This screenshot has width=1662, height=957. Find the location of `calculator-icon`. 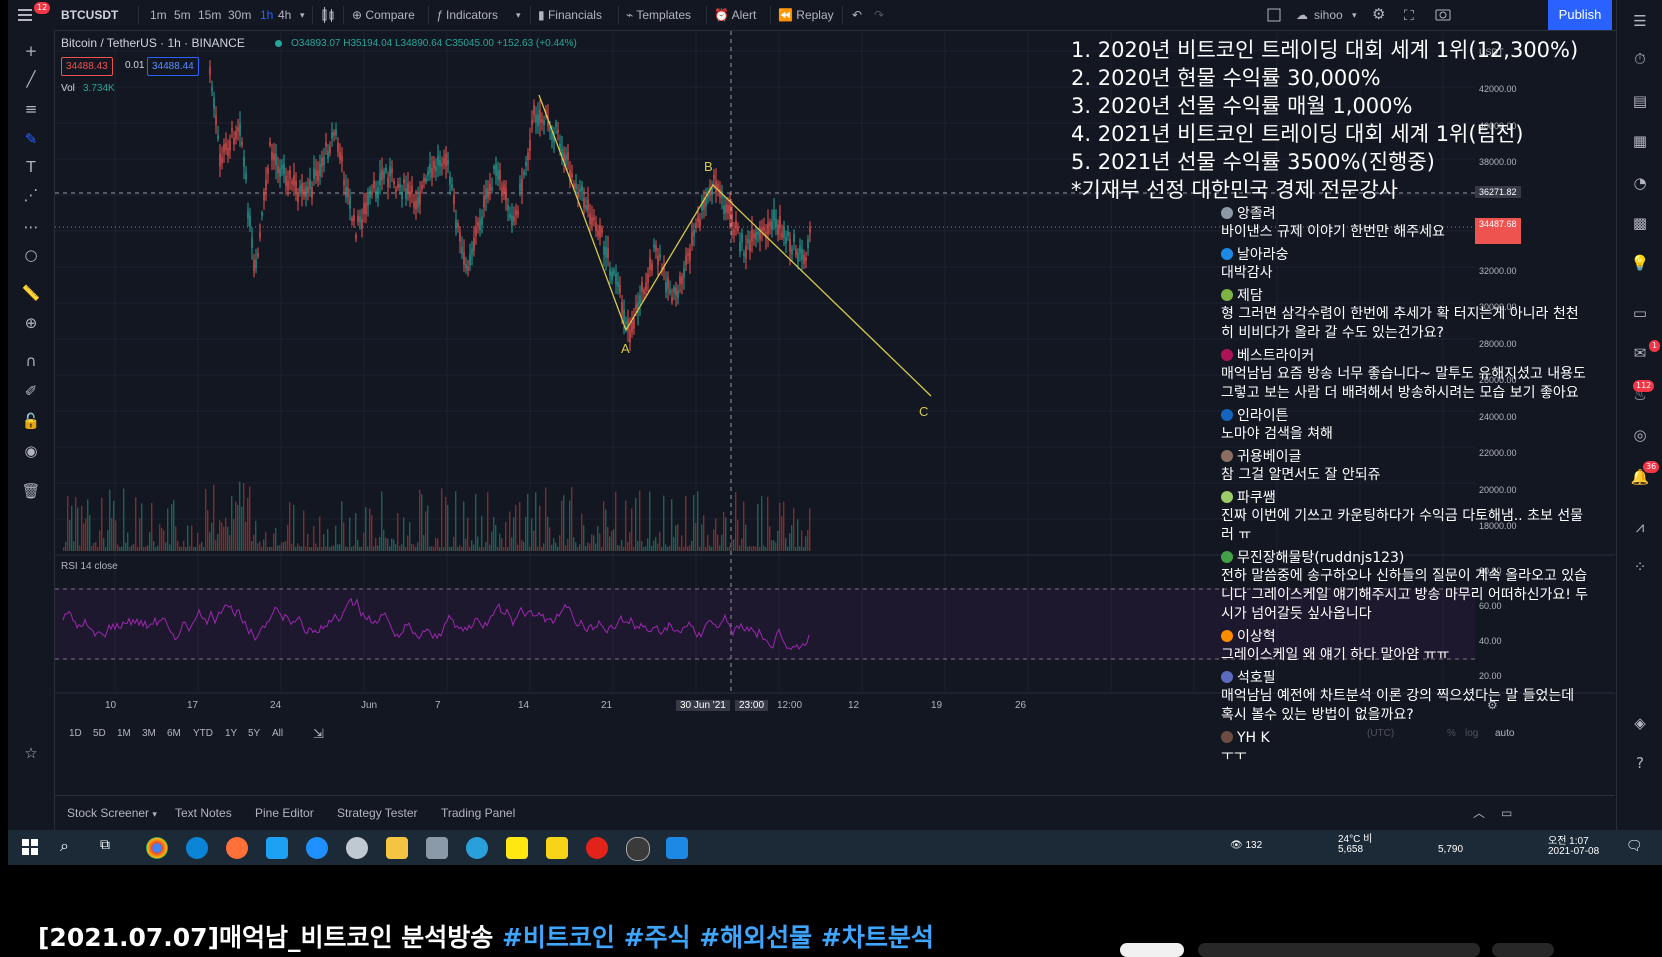

calculator-icon is located at coordinates (437, 848).